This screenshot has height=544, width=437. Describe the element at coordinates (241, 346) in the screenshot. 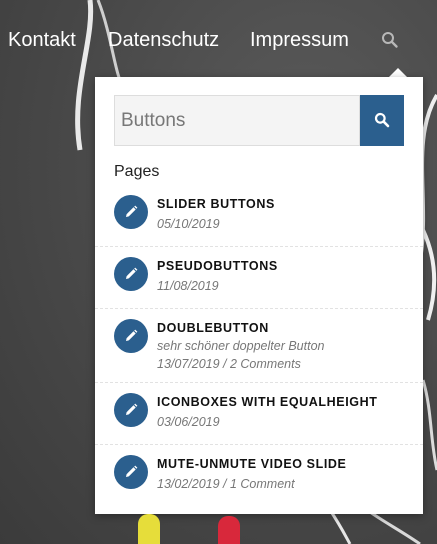

I see `result-excerpt: sehr schöner doppelter Button` at that location.